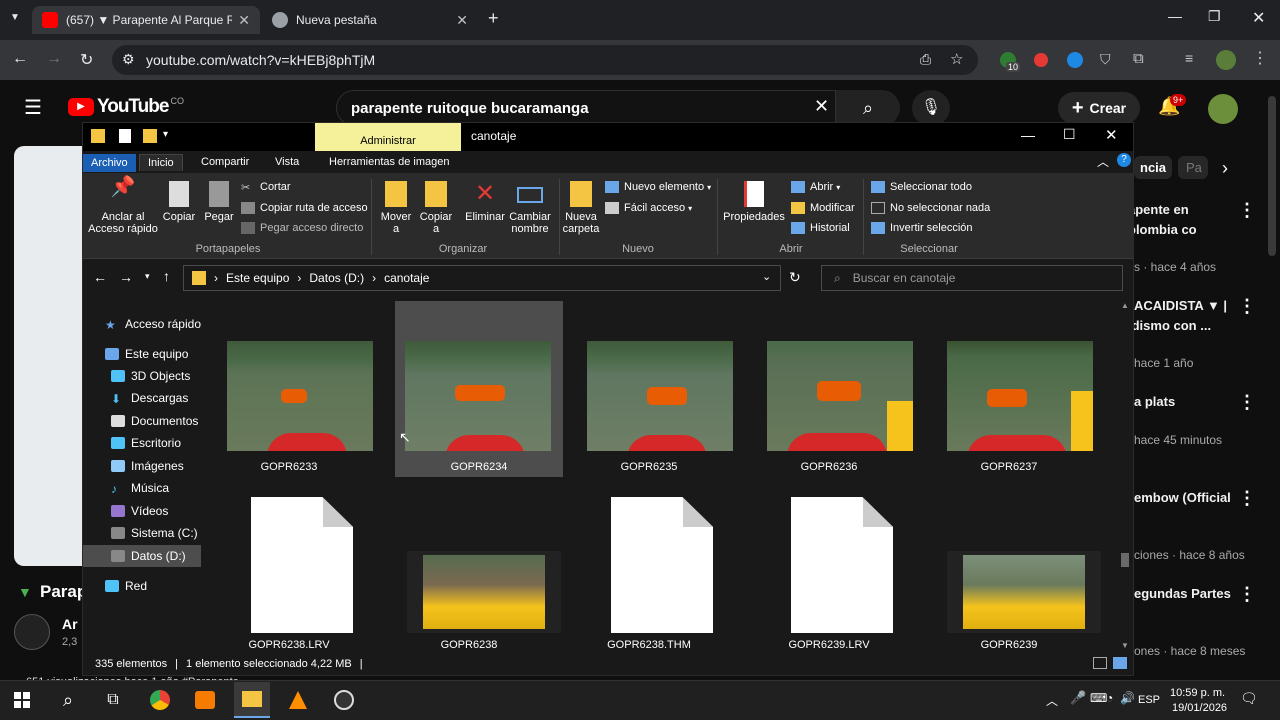 This screenshot has height=720, width=1280. I want to click on chips-next-icon: ›, so click(1225, 168).